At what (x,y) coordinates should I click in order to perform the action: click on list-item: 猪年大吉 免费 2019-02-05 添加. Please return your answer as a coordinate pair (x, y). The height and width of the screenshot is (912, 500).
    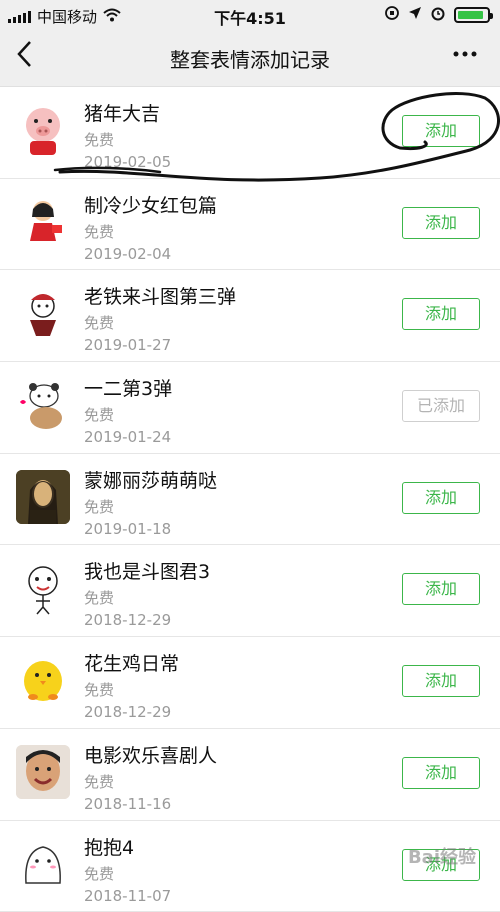
    Looking at the image, I should click on (250, 133).